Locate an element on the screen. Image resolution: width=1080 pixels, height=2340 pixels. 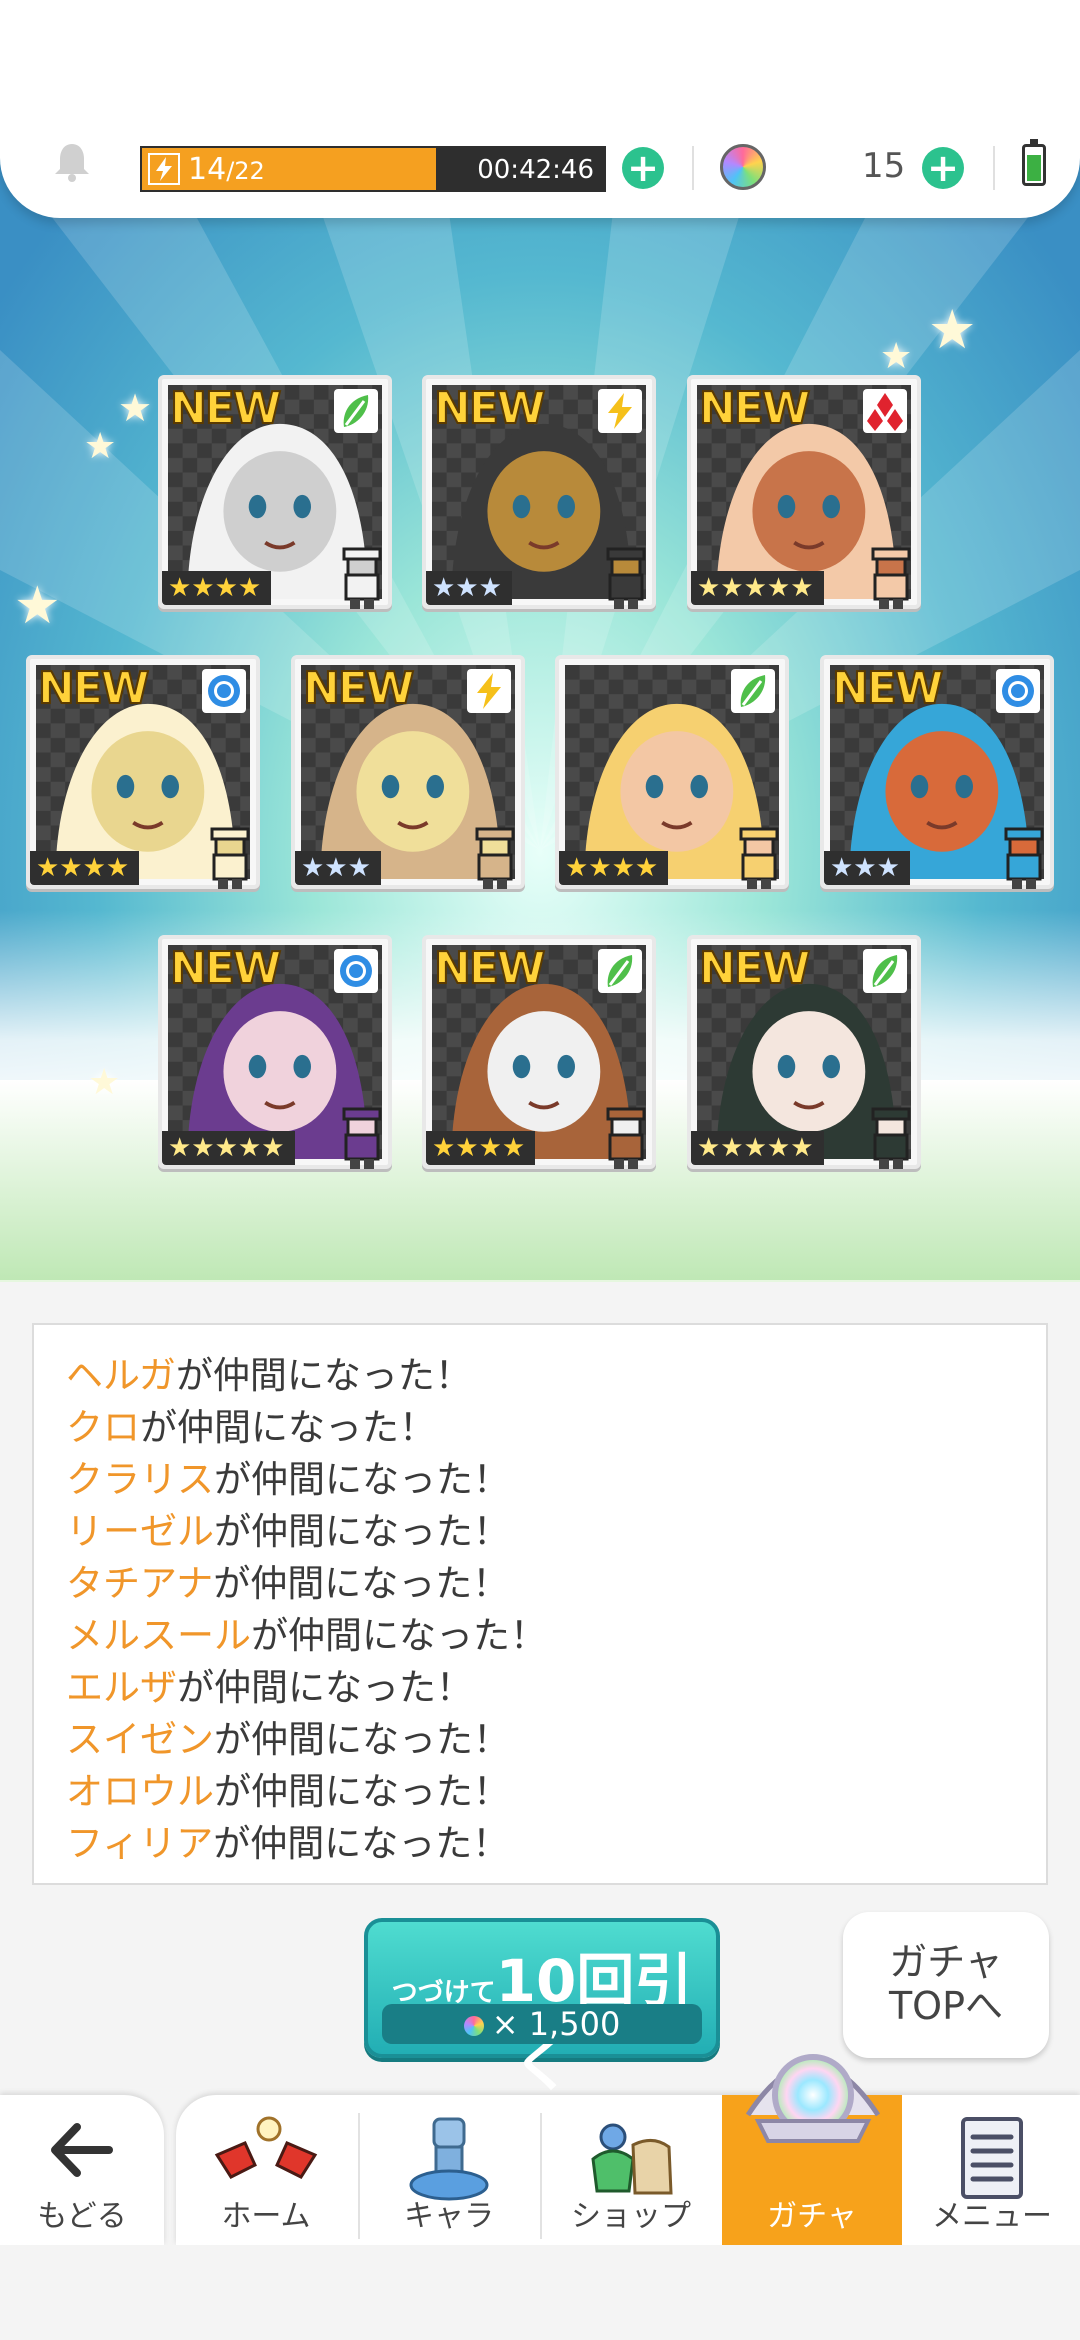
nav-item-home: ホーム is located at coordinates (266, 2170).